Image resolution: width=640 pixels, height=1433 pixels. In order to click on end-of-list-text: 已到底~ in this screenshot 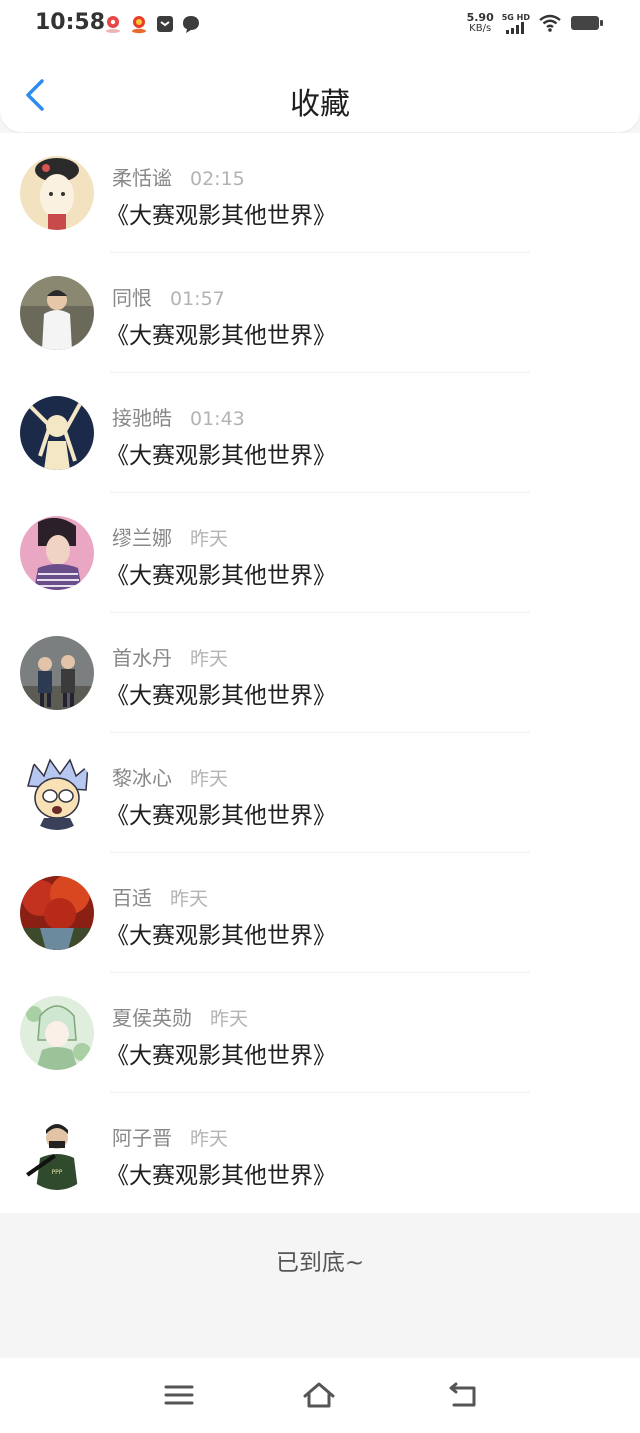, I will do `click(320, 1263)`.